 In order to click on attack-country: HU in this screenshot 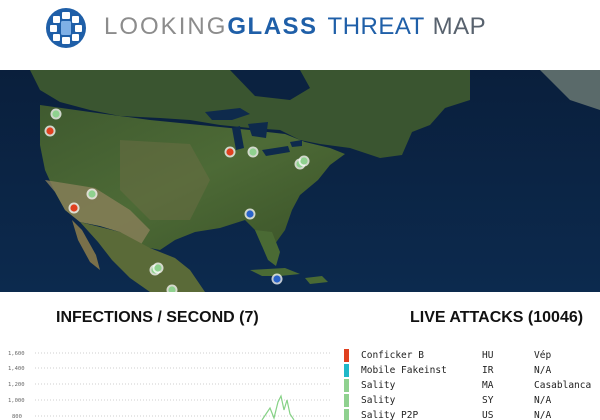, I will do `click(488, 355)`.